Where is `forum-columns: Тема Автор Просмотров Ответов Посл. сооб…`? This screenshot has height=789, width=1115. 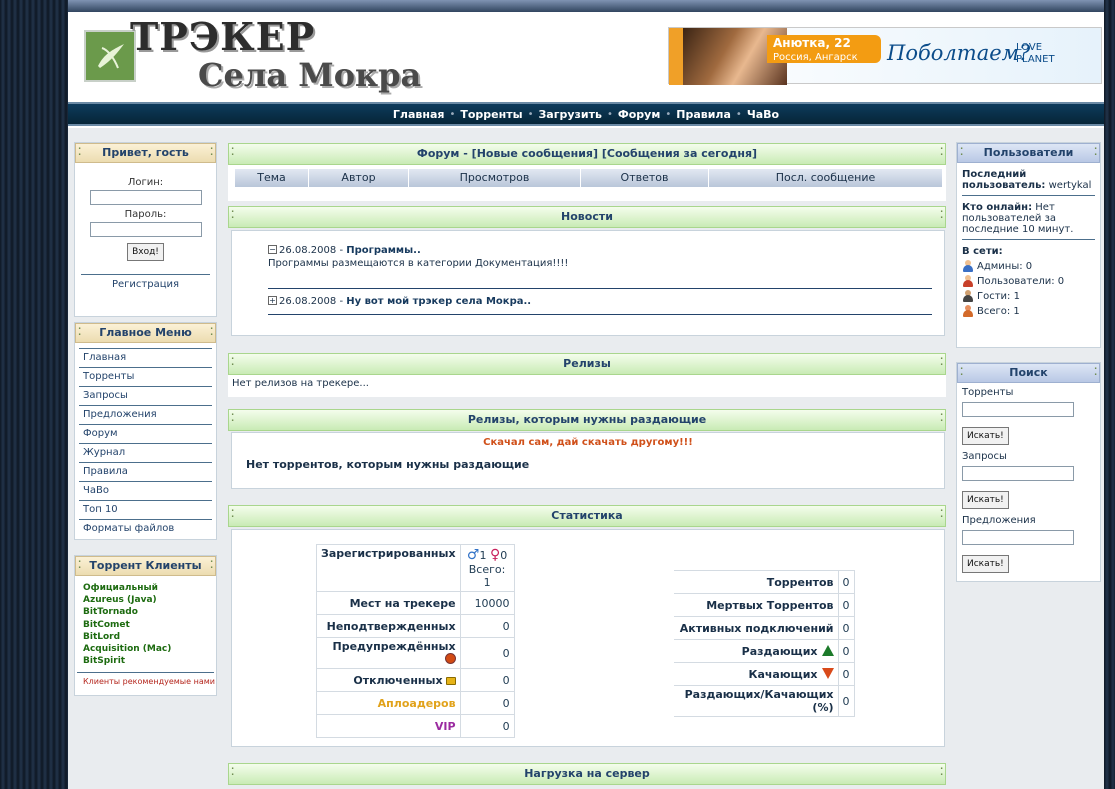
forum-columns: Тема Автор Просмотров Ответов Посл. сооб… is located at coordinates (588, 178).